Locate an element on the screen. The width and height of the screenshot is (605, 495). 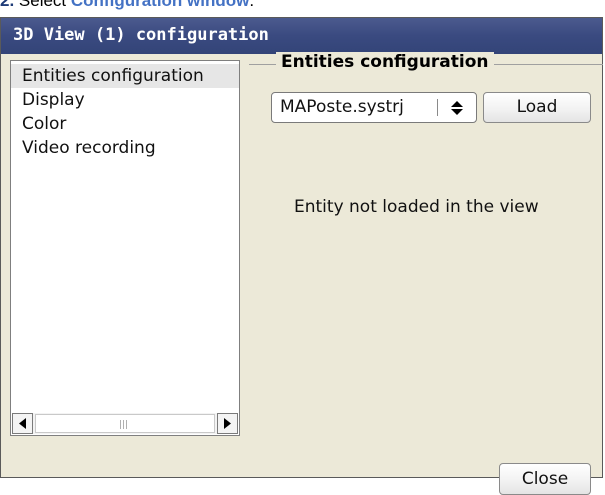
scroll-right-button is located at coordinates (227, 423).